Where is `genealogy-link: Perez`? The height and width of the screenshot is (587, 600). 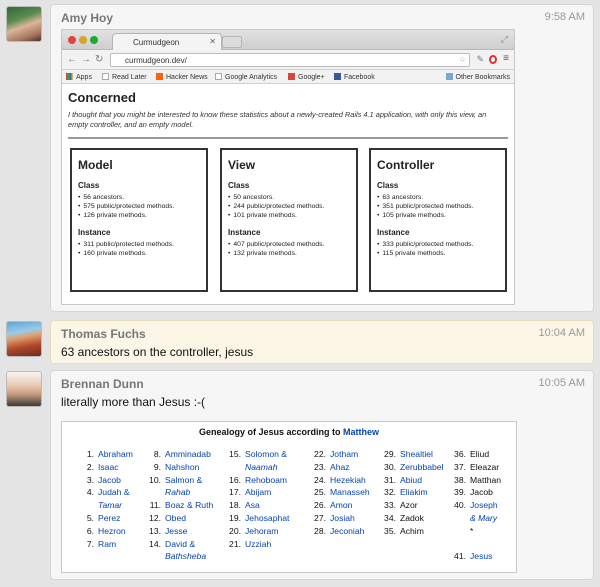 genealogy-link: Perez is located at coordinates (109, 518).